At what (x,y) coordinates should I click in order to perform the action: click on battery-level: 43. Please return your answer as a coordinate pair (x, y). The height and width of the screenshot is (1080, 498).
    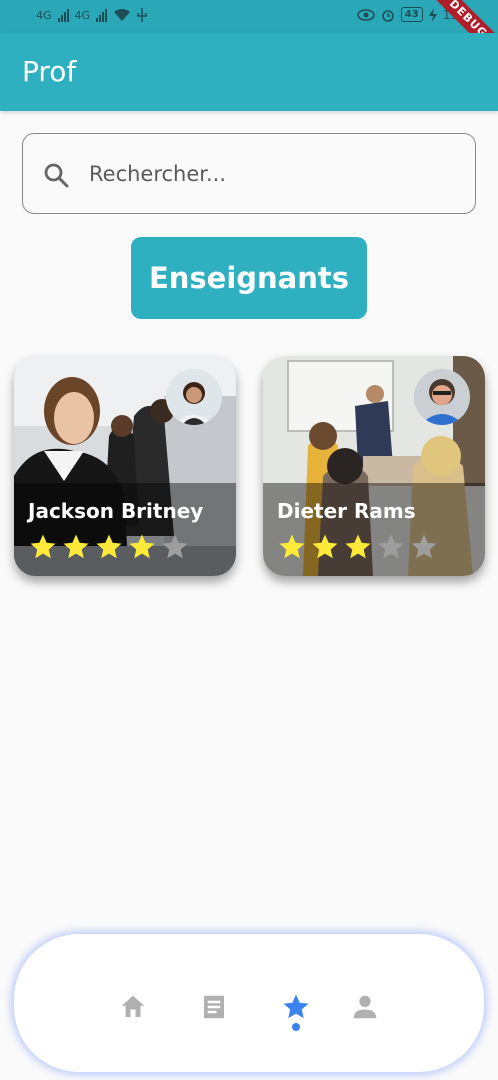
    Looking at the image, I should click on (411, 14).